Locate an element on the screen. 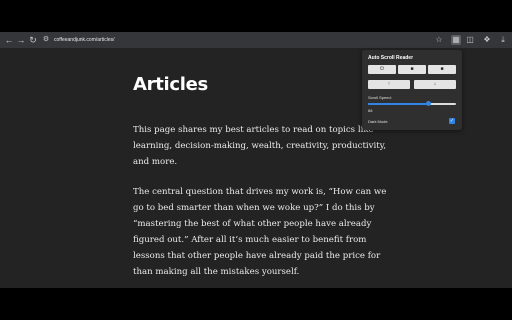 This screenshot has width=512, height=320. reload-icon: ↻ is located at coordinates (33, 40).